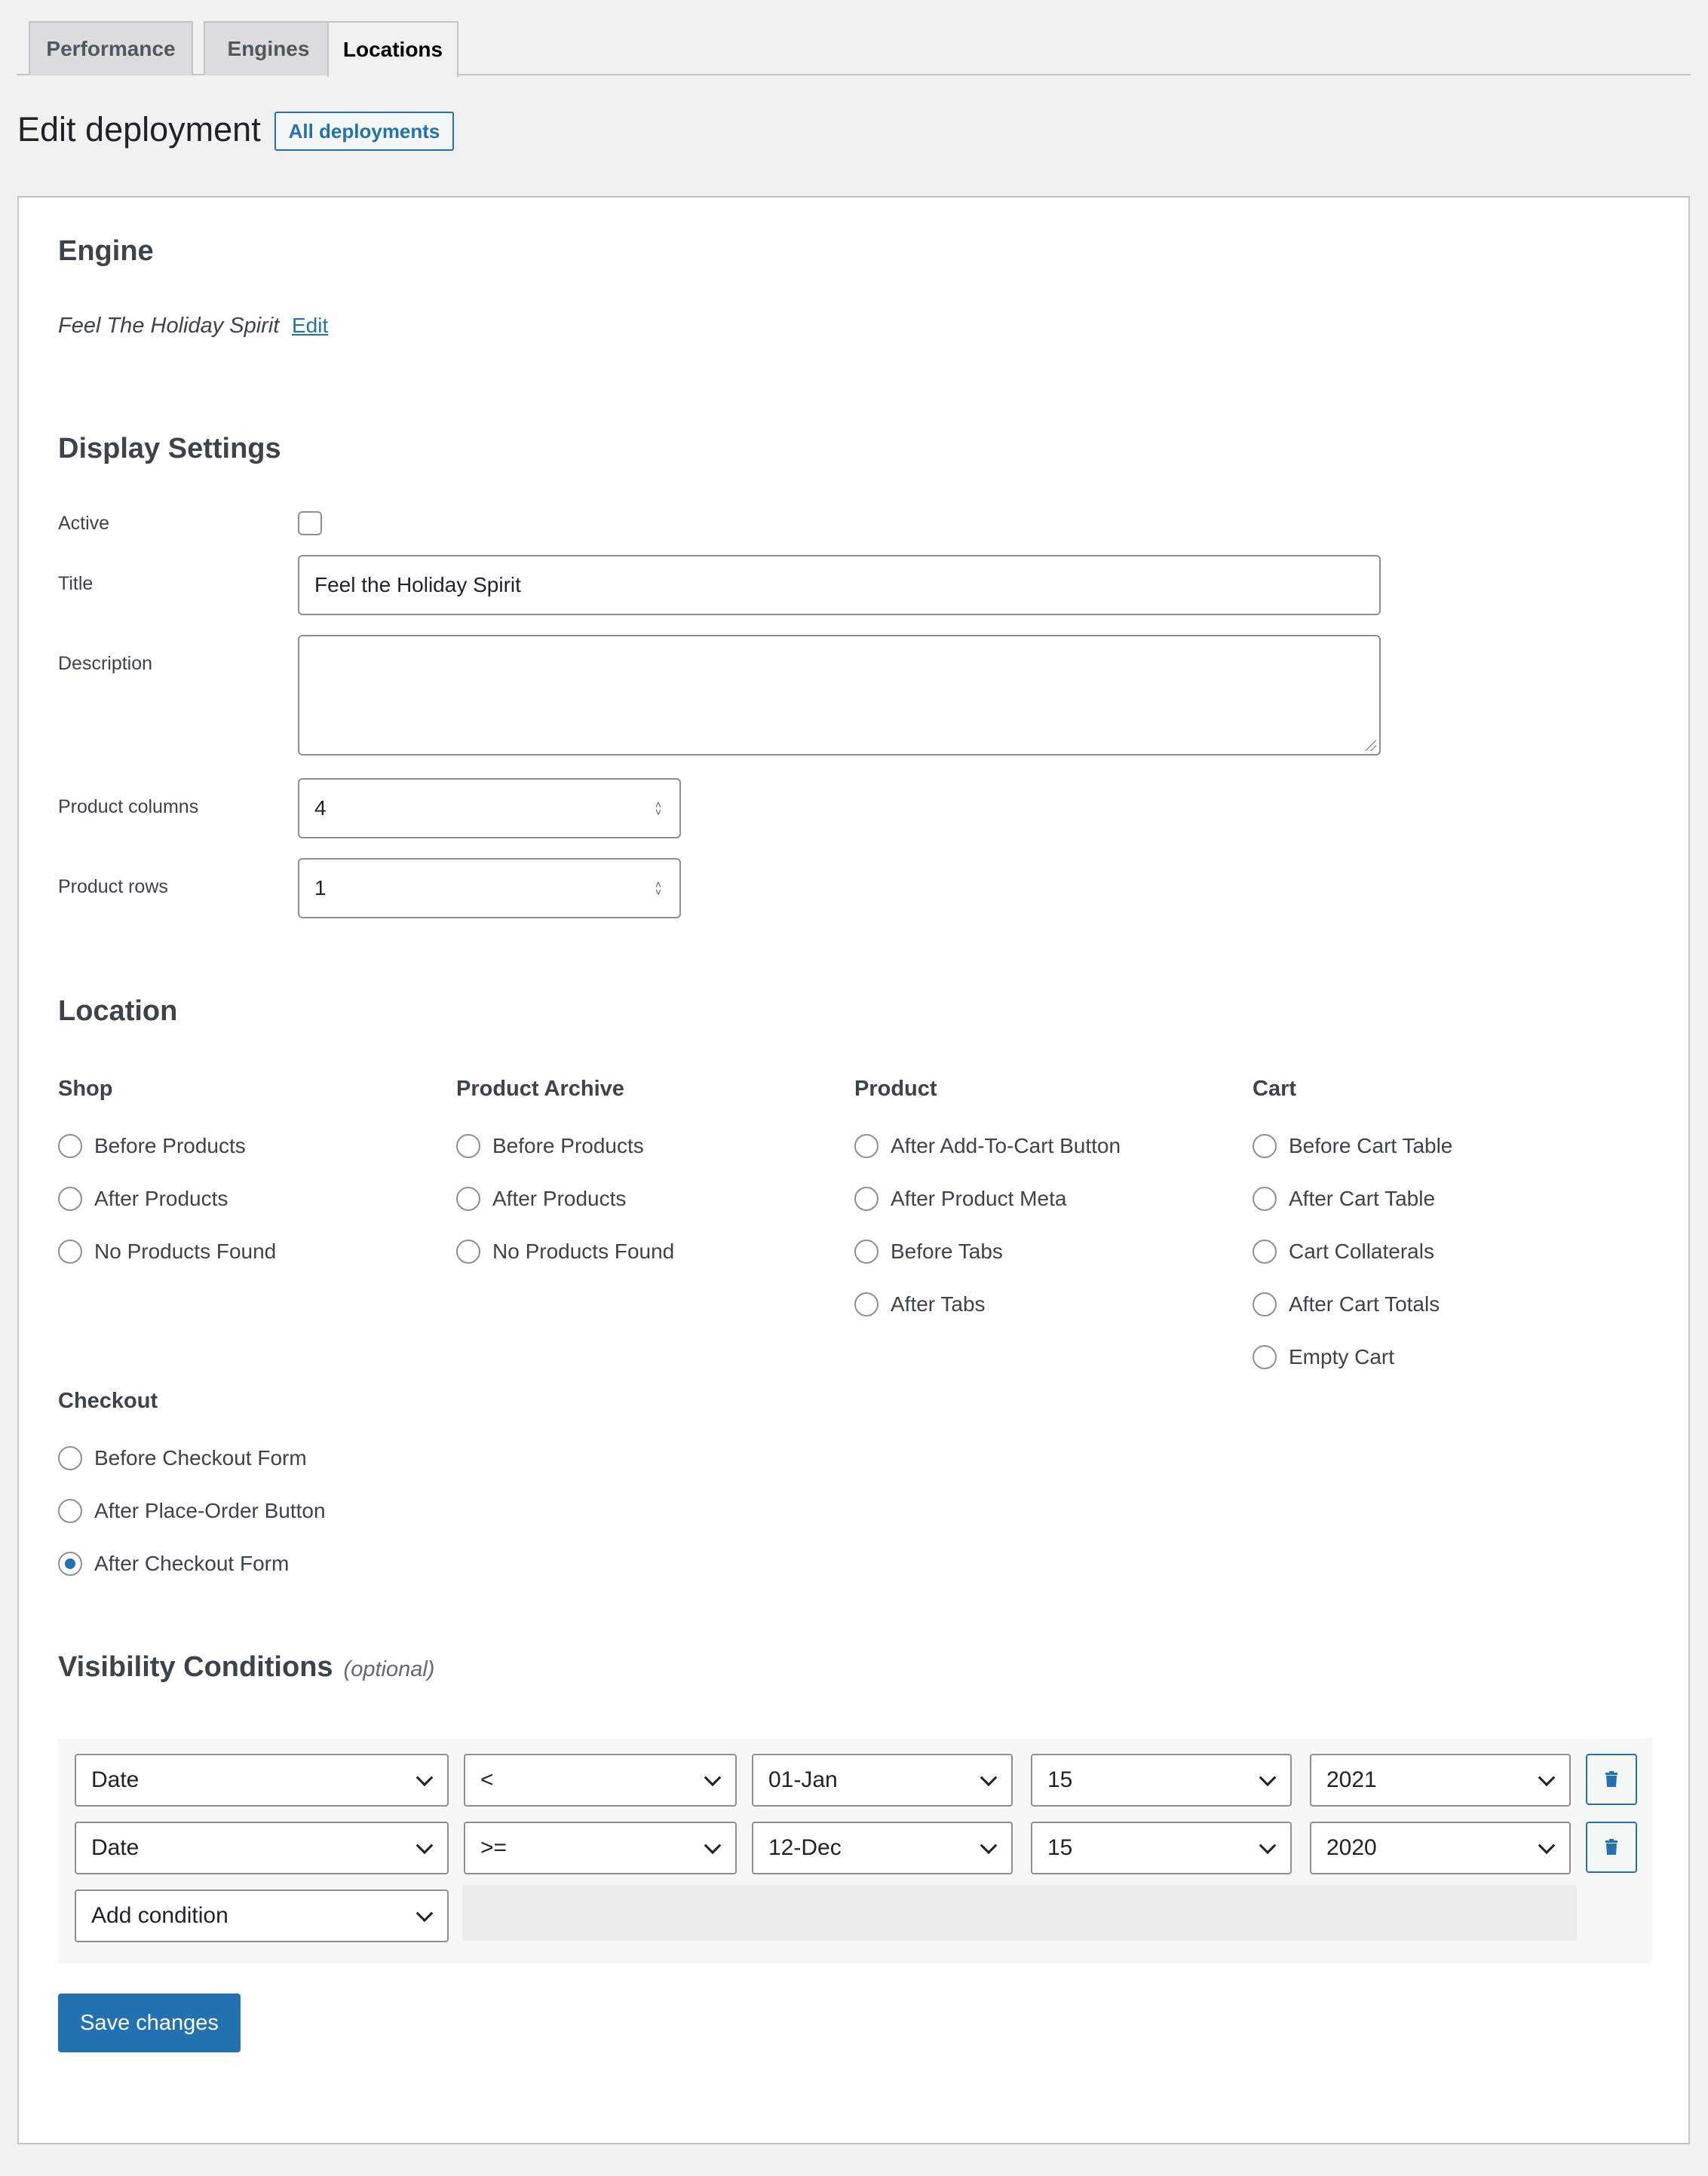  What do you see at coordinates (882, 1780) in the screenshot?
I see `condition-date-select: 01-Jan` at bounding box center [882, 1780].